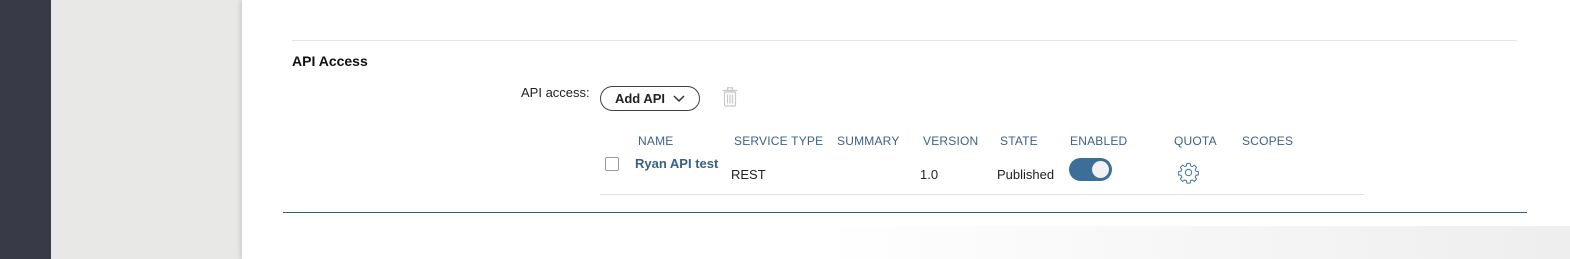 Image resolution: width=1570 pixels, height=259 pixels. What do you see at coordinates (612, 164) in the screenshot?
I see `row-select-checkbox` at bounding box center [612, 164].